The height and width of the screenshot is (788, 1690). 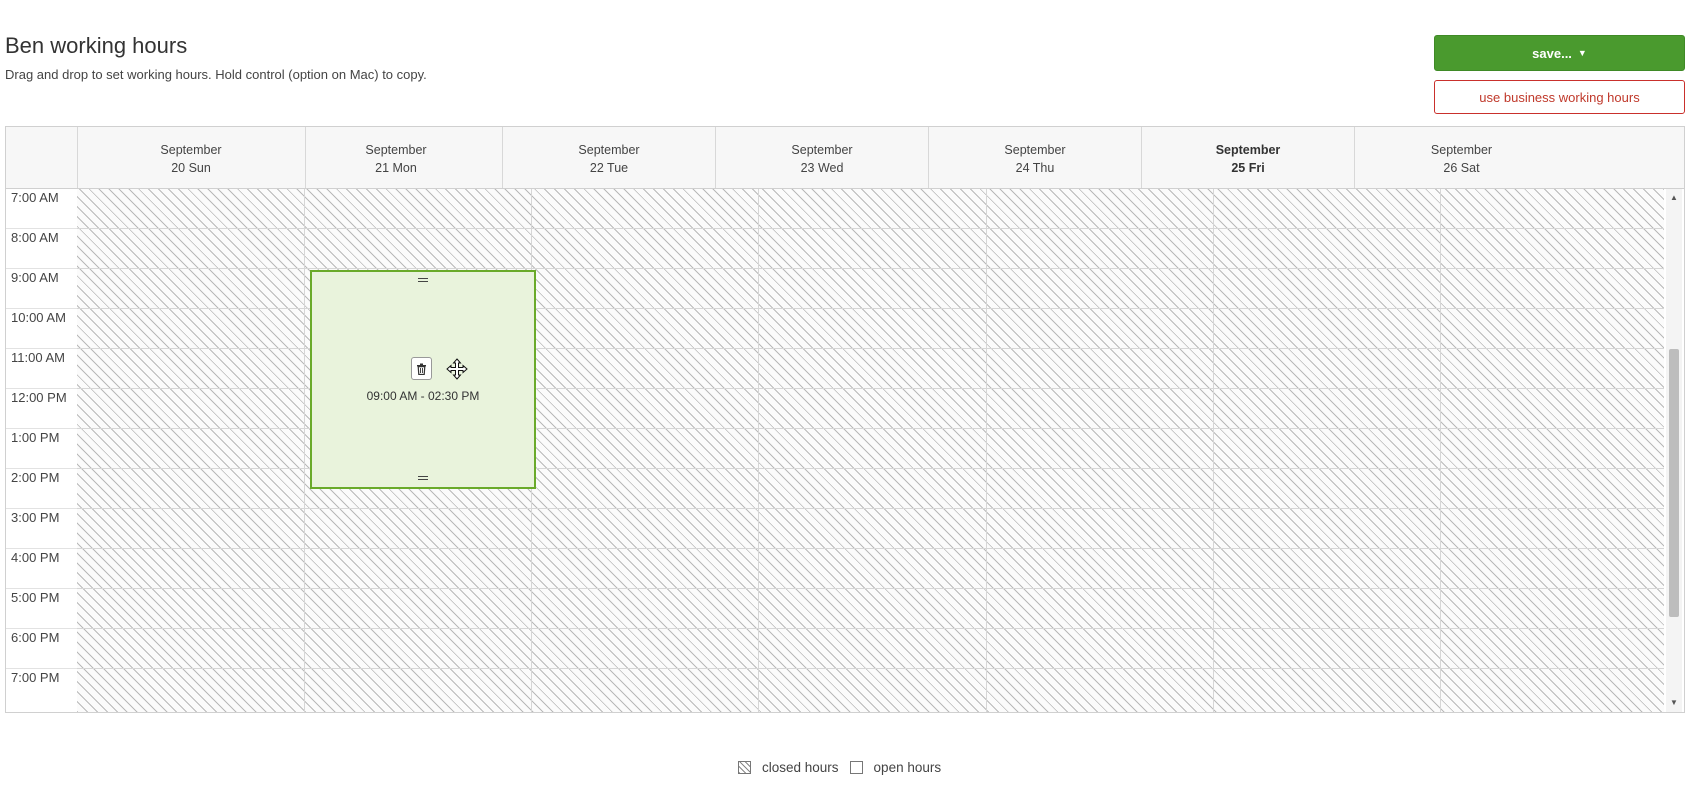 What do you see at coordinates (35, 237) in the screenshot?
I see `hour-label: 8:00 AM` at bounding box center [35, 237].